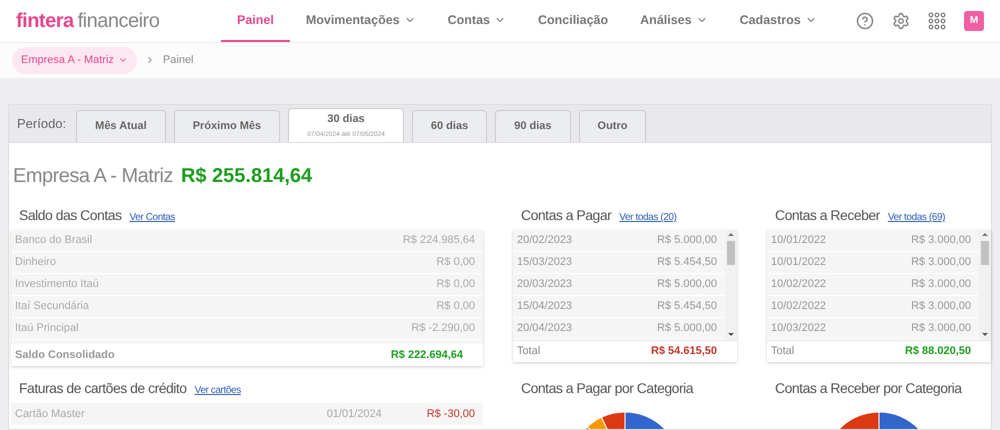 The width and height of the screenshot is (1000, 430). Describe the element at coordinates (674, 21) in the screenshot. I see `nav-tab: Análises` at that location.